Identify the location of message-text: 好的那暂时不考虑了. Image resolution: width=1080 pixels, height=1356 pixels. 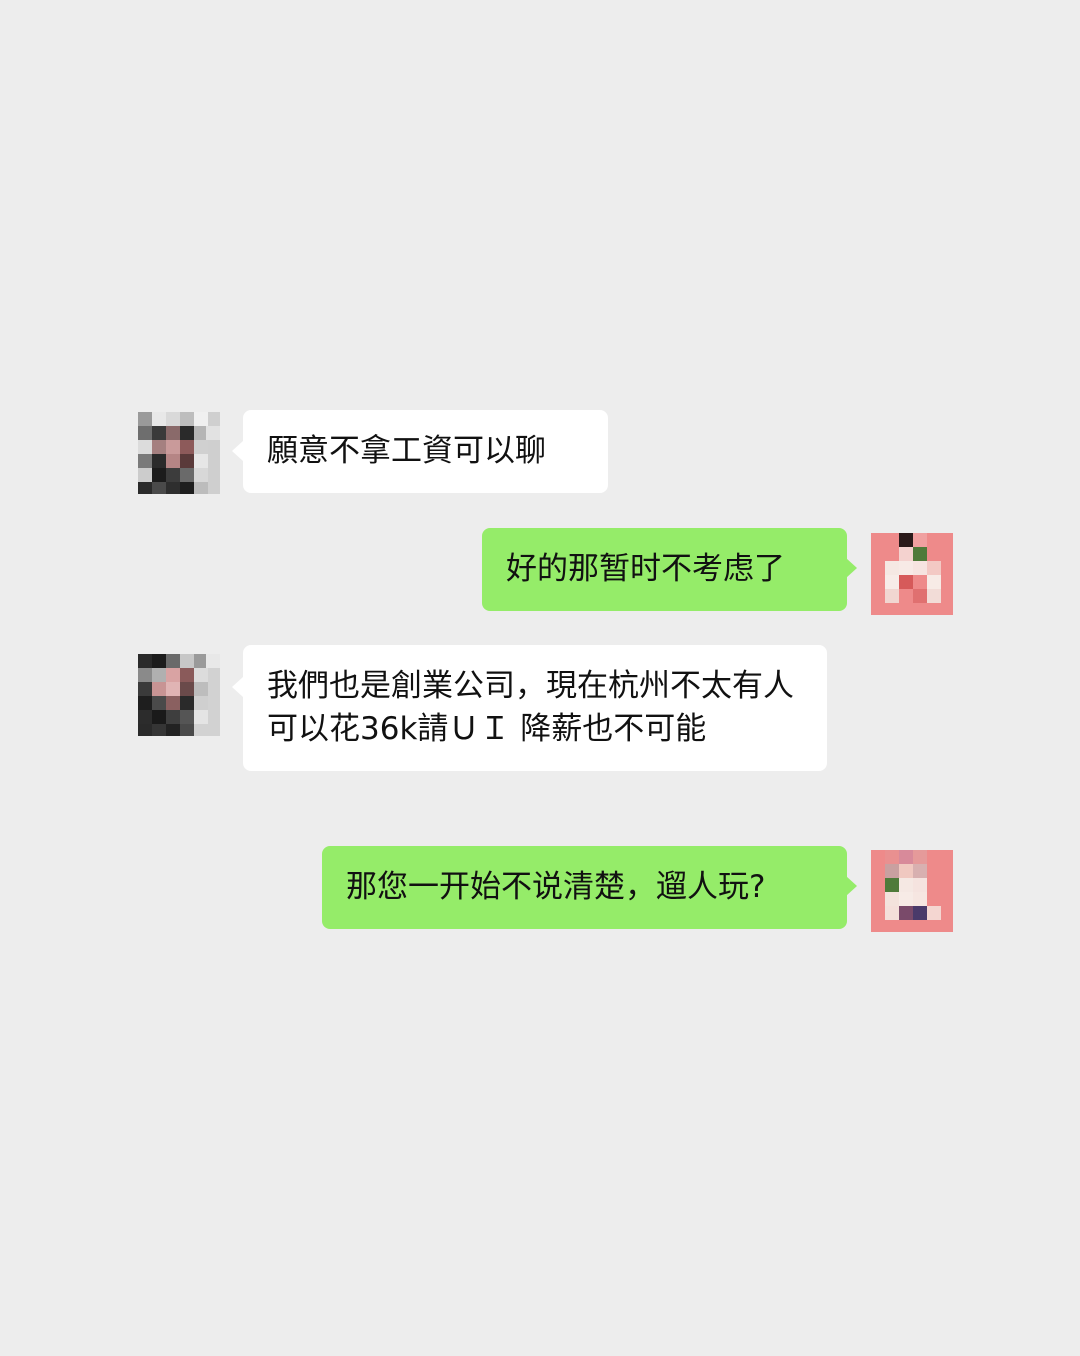
(645, 569).